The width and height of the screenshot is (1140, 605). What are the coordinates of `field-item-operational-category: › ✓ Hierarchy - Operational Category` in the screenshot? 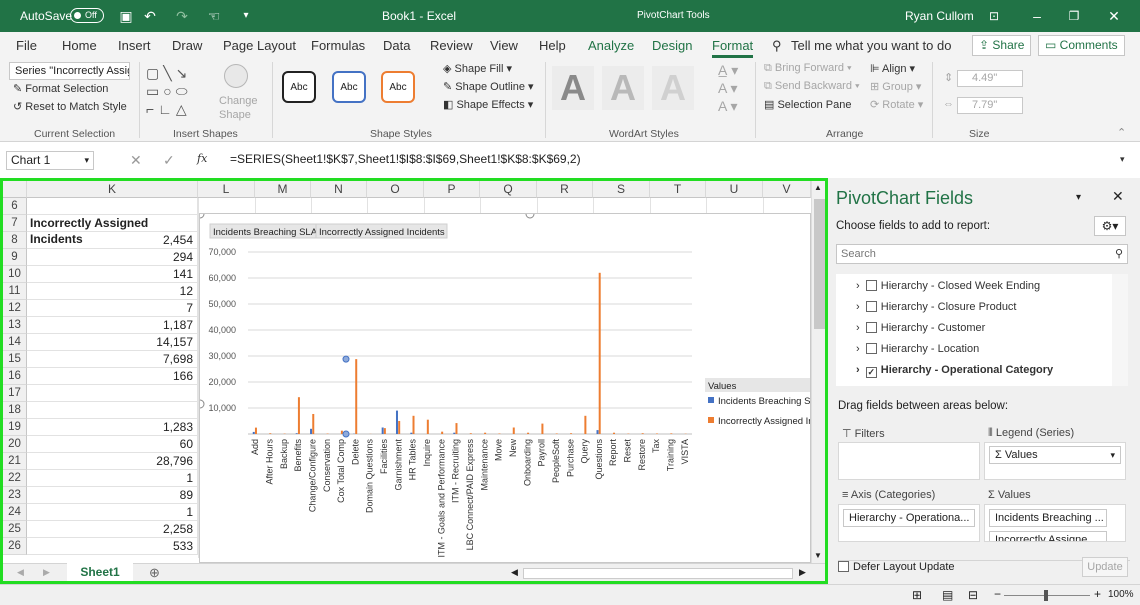 It's located at (954, 371).